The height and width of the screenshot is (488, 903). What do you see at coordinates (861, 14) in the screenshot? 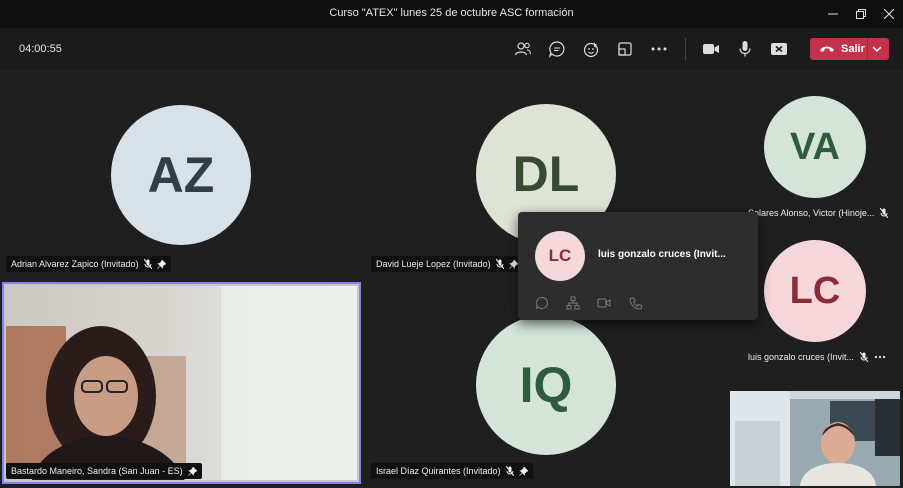
I see `maximize-icon` at bounding box center [861, 14].